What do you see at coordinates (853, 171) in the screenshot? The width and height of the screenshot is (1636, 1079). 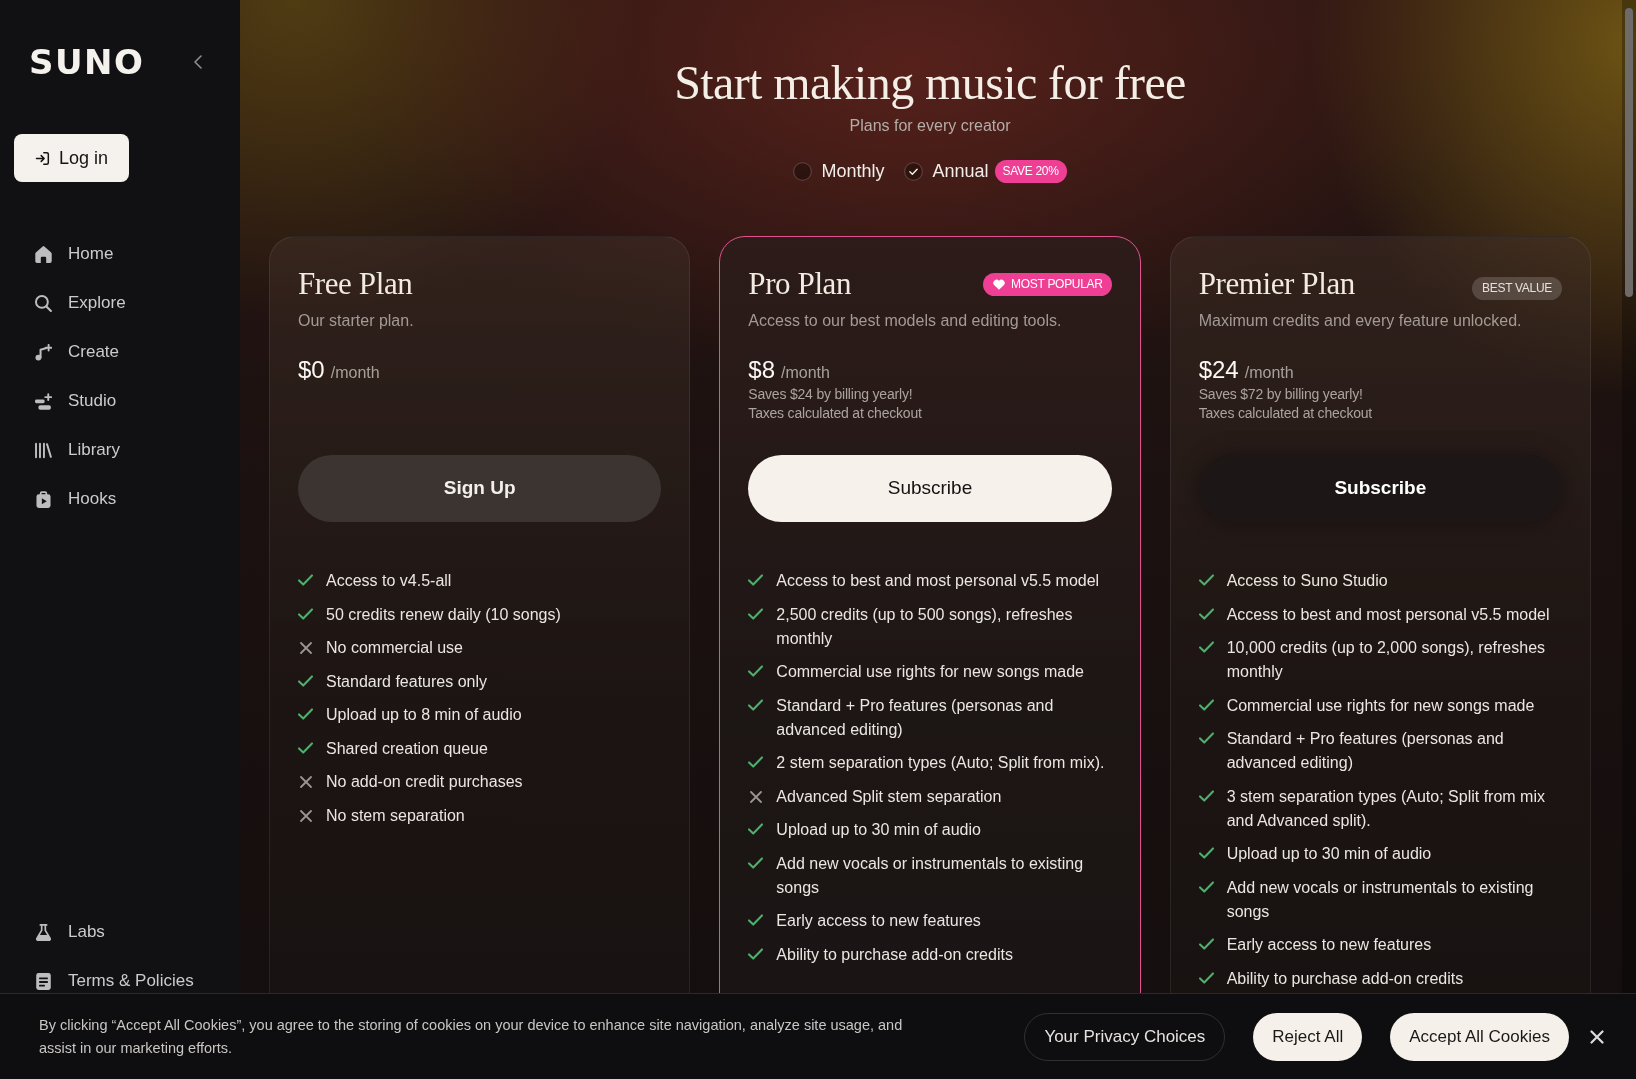 I see `option-label: Monthly` at bounding box center [853, 171].